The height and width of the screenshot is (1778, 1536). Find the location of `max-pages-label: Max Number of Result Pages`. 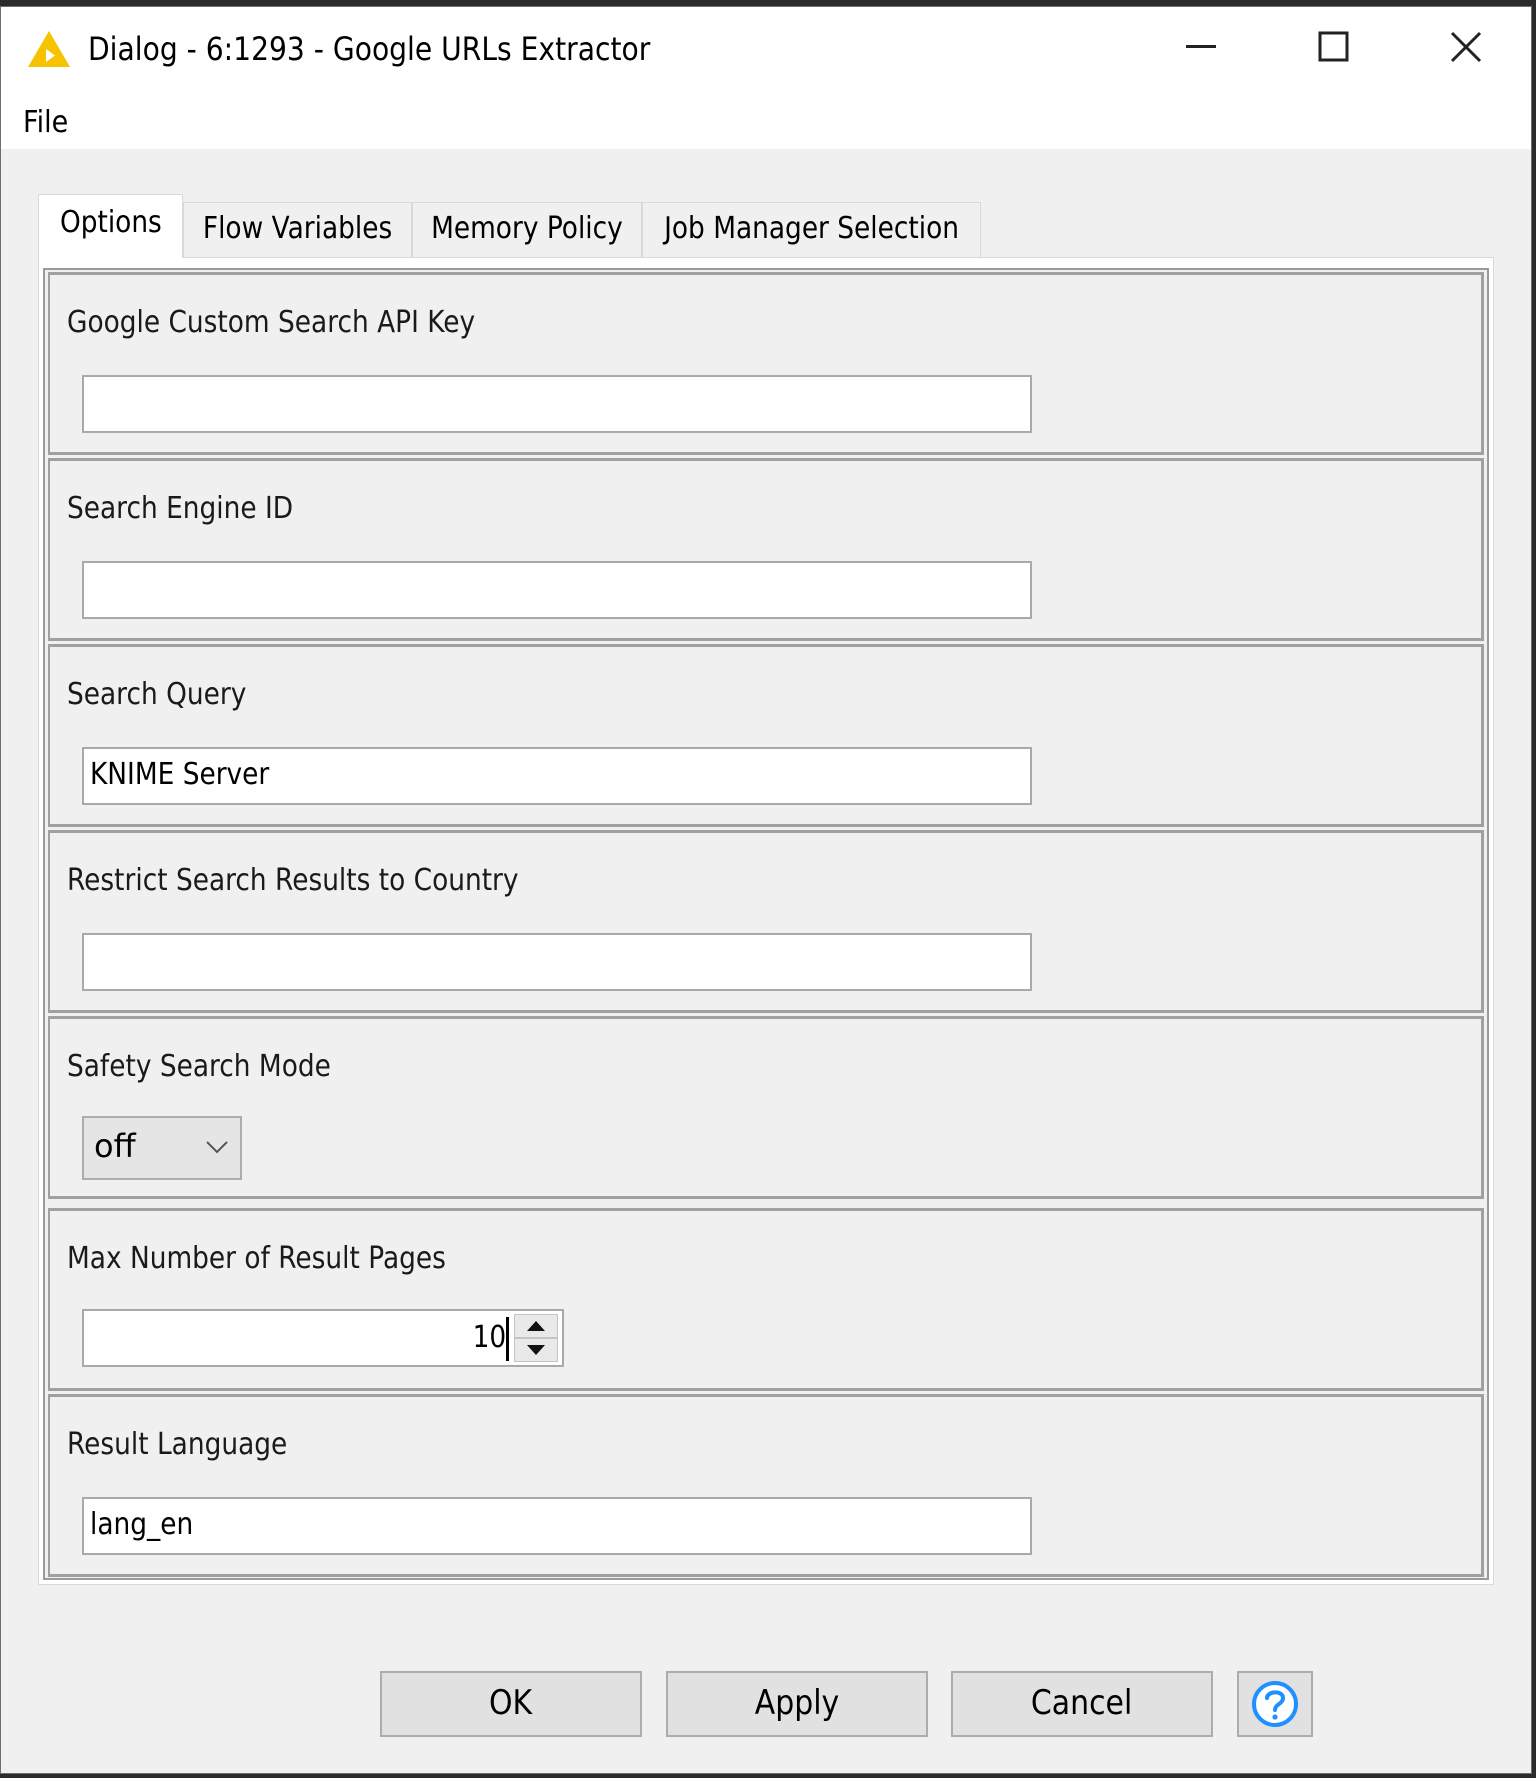

max-pages-label: Max Number of Result Pages is located at coordinates (256, 1258).